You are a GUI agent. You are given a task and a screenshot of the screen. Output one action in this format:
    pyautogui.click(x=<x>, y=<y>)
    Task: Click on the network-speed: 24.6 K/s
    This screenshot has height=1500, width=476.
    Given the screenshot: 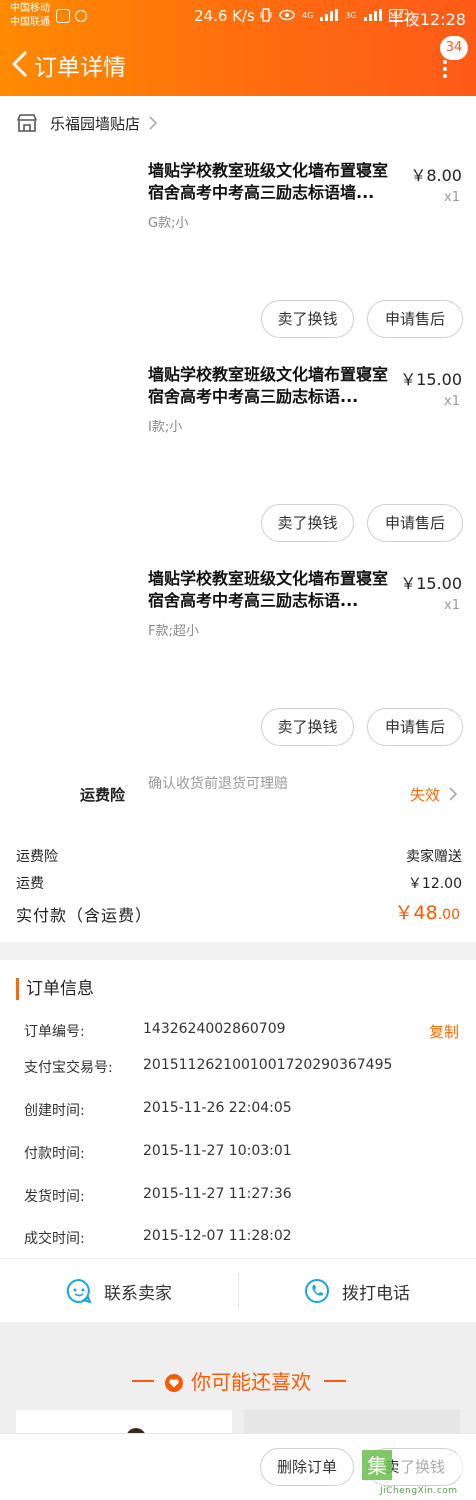 What is the action you would take?
    pyautogui.click(x=224, y=16)
    